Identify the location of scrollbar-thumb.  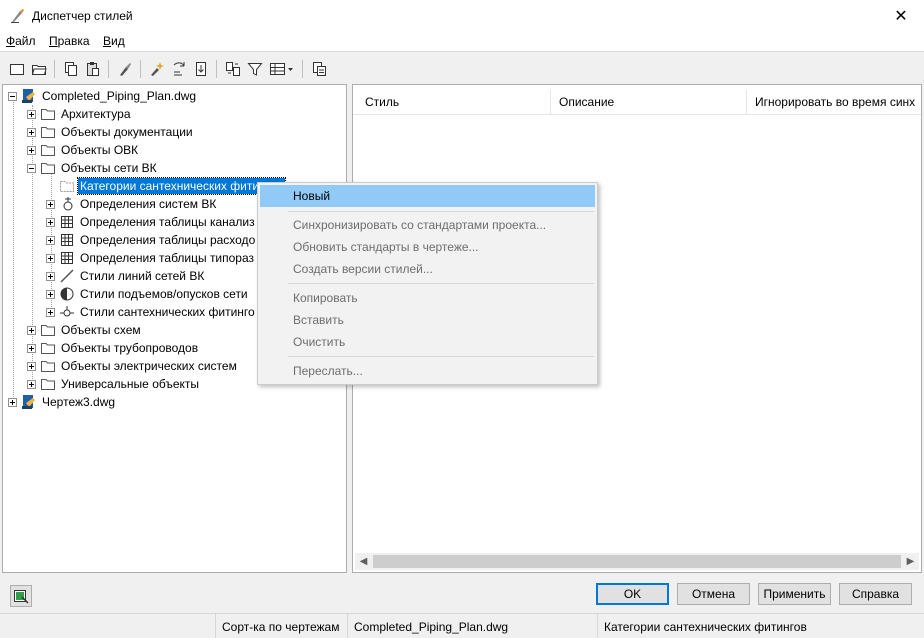
(637, 561).